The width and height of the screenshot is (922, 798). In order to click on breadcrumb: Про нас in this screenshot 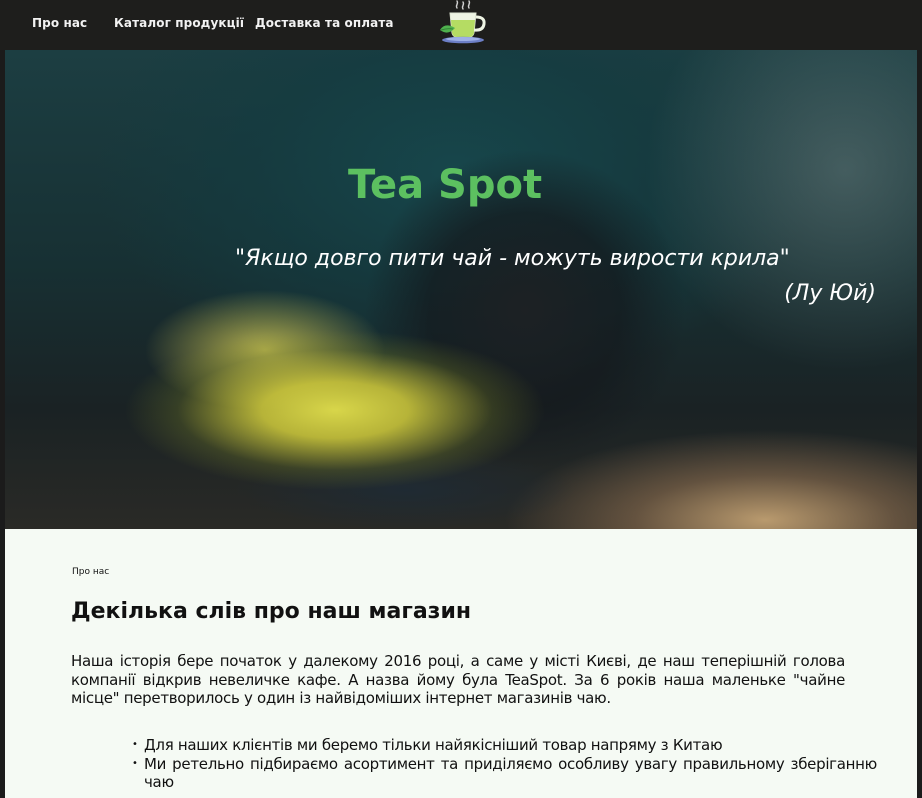, I will do `click(90, 572)`.